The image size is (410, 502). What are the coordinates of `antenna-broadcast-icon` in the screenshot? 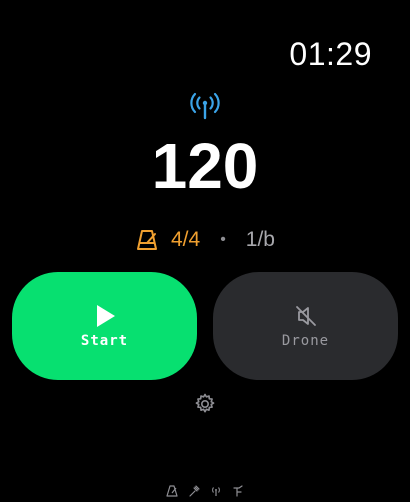 It's located at (205, 106).